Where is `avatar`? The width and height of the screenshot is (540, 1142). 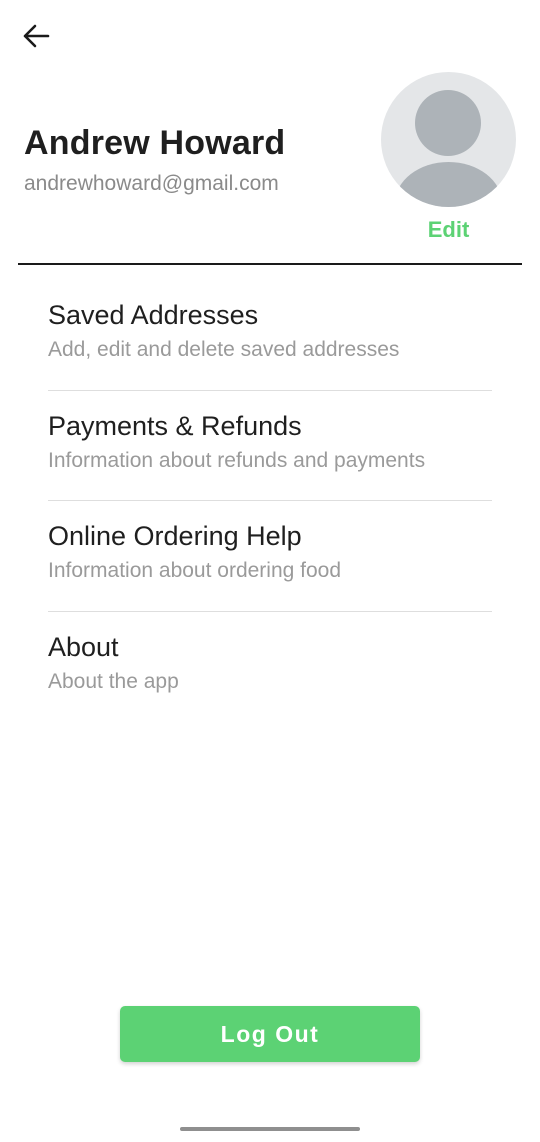
avatar is located at coordinates (448, 139).